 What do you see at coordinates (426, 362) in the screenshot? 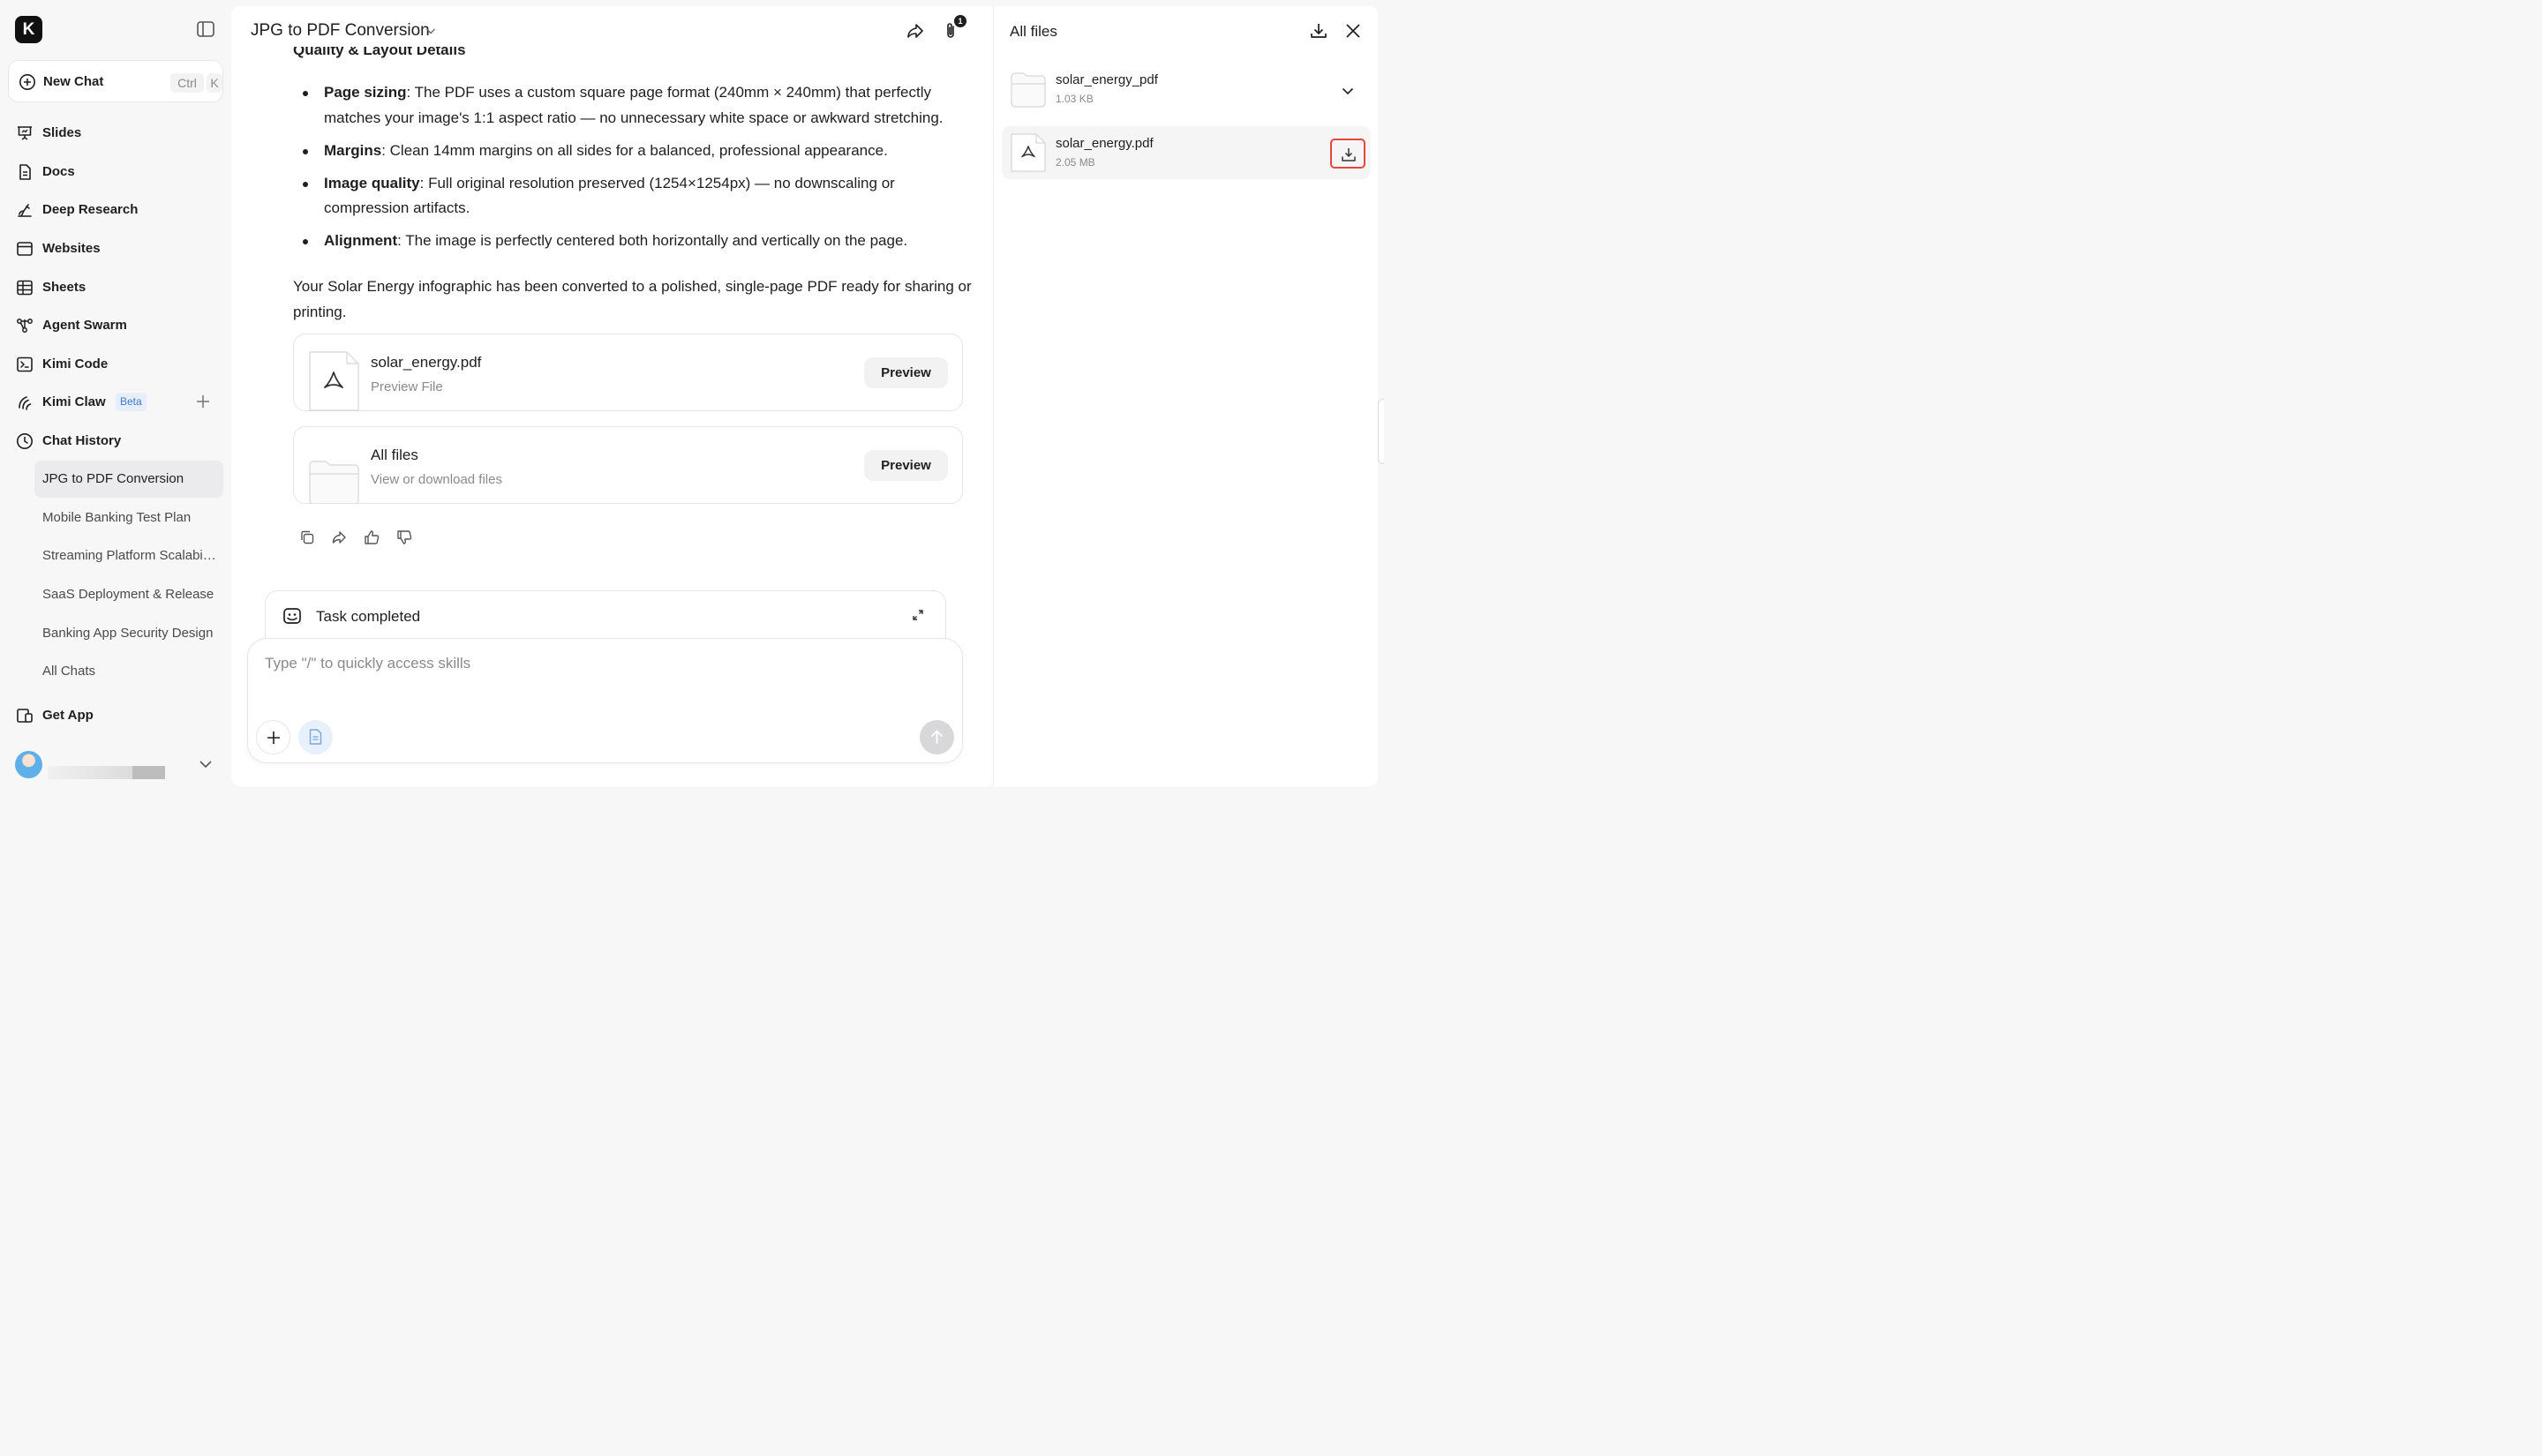
I see `file-name: solar_energy.pdf` at bounding box center [426, 362].